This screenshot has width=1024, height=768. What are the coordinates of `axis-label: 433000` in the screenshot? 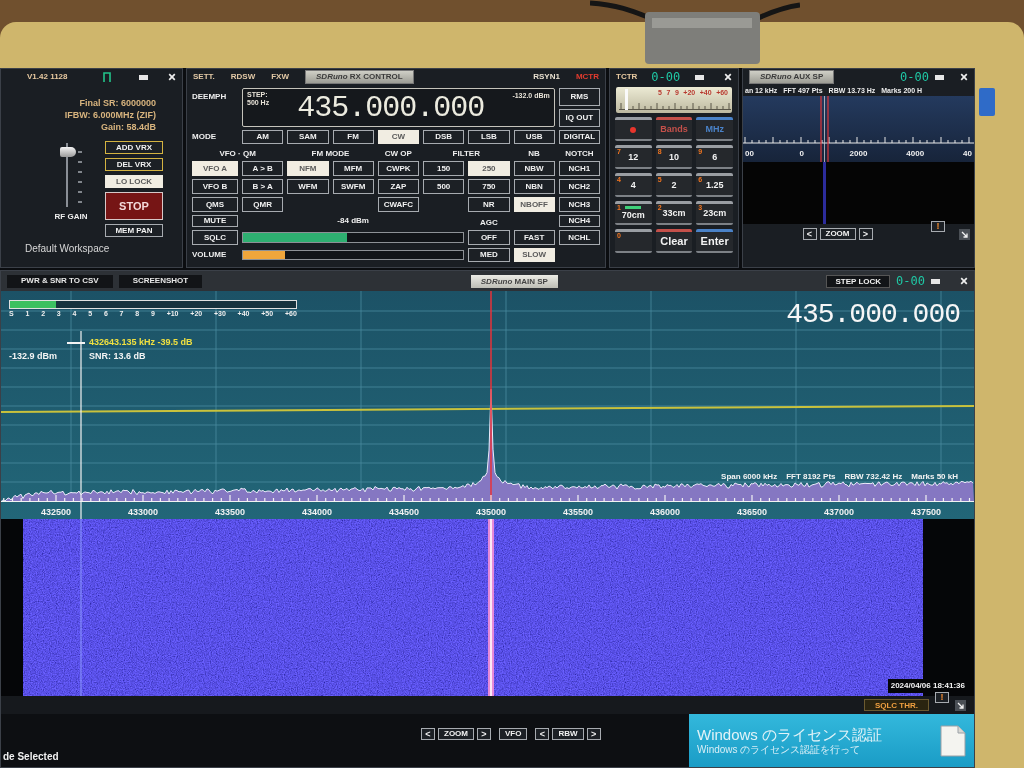 It's located at (143, 512).